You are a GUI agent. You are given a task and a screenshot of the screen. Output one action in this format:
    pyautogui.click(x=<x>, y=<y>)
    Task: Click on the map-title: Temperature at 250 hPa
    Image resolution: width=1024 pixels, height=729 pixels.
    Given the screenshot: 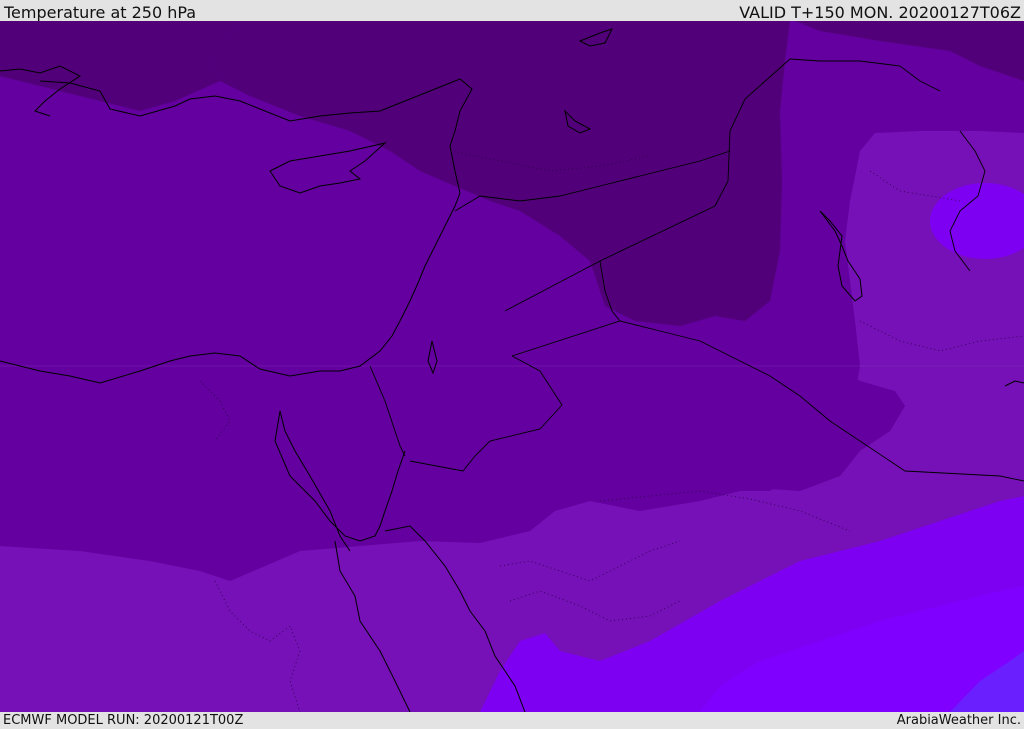 What is the action you would take?
    pyautogui.click(x=100, y=12)
    